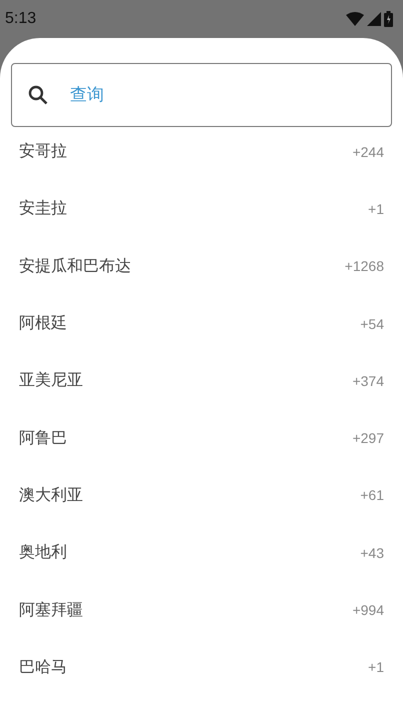 The width and height of the screenshot is (403, 721). What do you see at coordinates (372, 324) in the screenshot?
I see `dial-code: +54` at bounding box center [372, 324].